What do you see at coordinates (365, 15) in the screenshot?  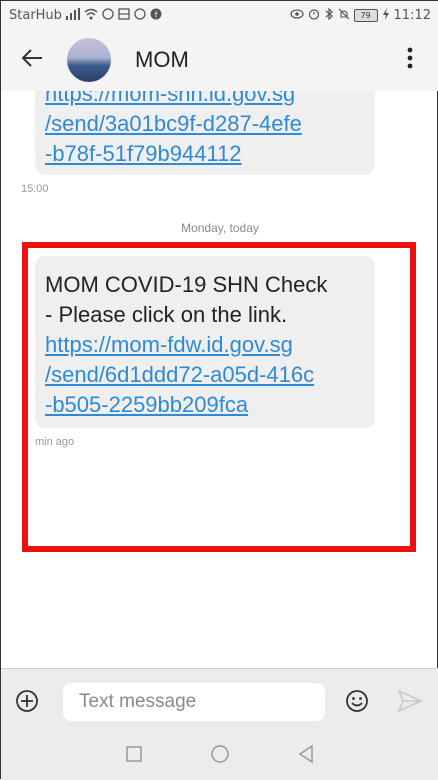 I see `battery-indicator: 79` at bounding box center [365, 15].